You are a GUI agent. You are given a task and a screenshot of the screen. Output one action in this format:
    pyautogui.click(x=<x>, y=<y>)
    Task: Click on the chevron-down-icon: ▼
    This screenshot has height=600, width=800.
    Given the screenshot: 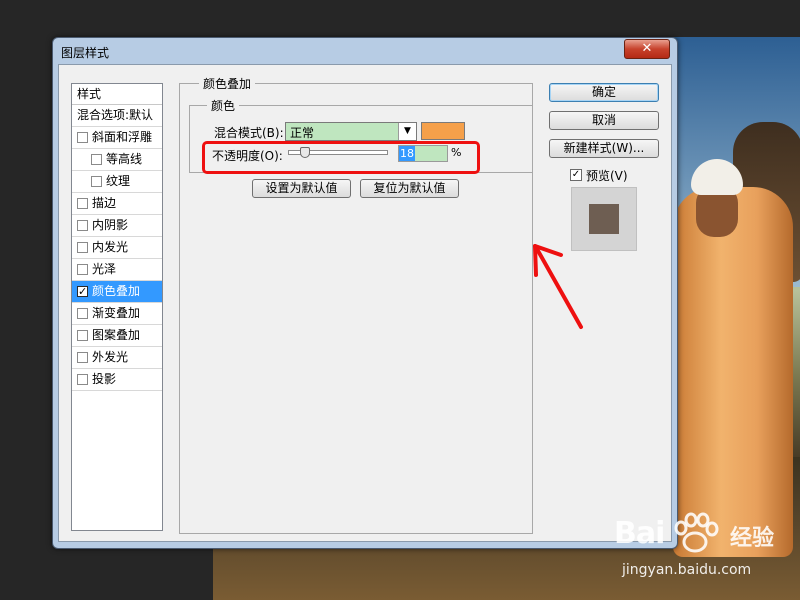 What is the action you would take?
    pyautogui.click(x=407, y=131)
    